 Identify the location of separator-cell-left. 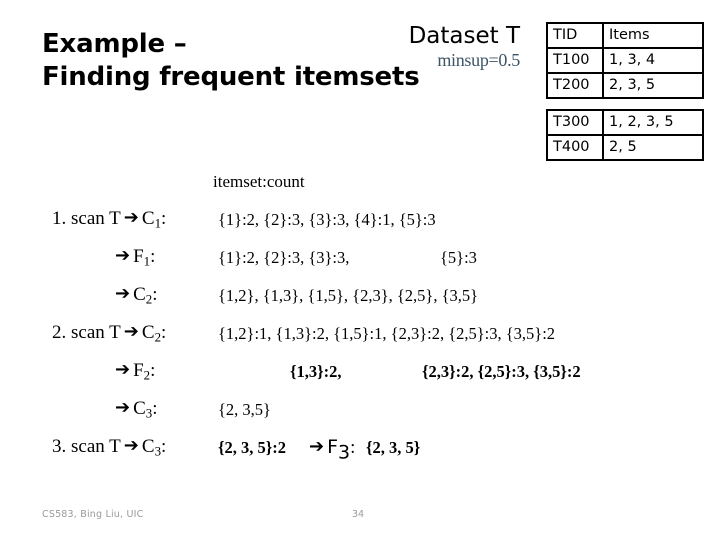
(575, 104).